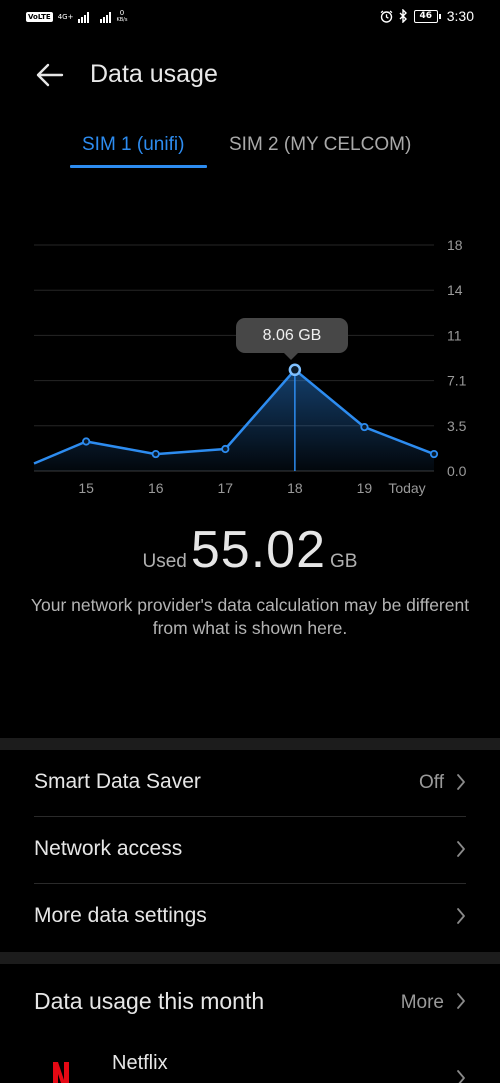  Describe the element at coordinates (455, 290) in the screenshot. I see `y-tick-label: 14` at that location.